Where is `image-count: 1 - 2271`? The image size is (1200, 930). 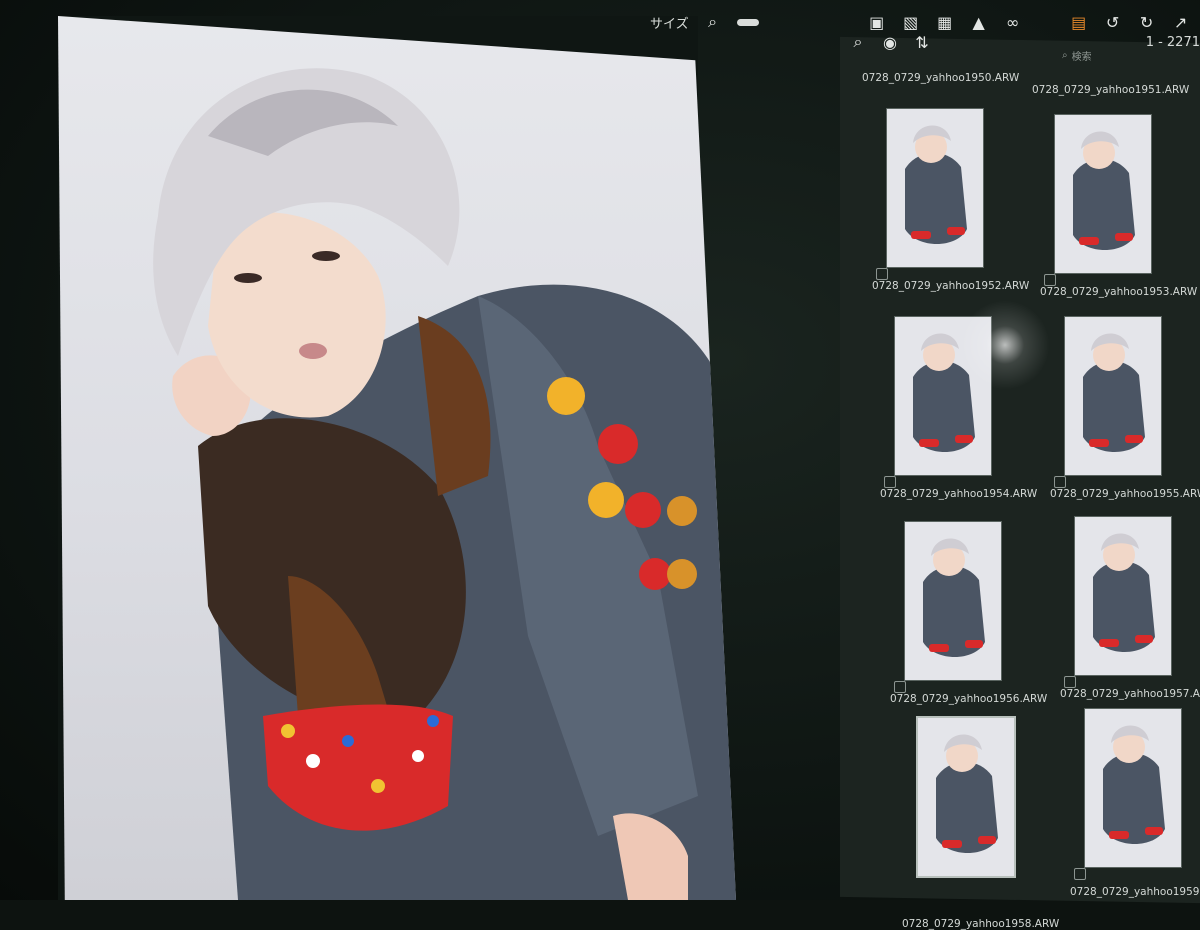 image-count: 1 - 2271 is located at coordinates (1172, 42).